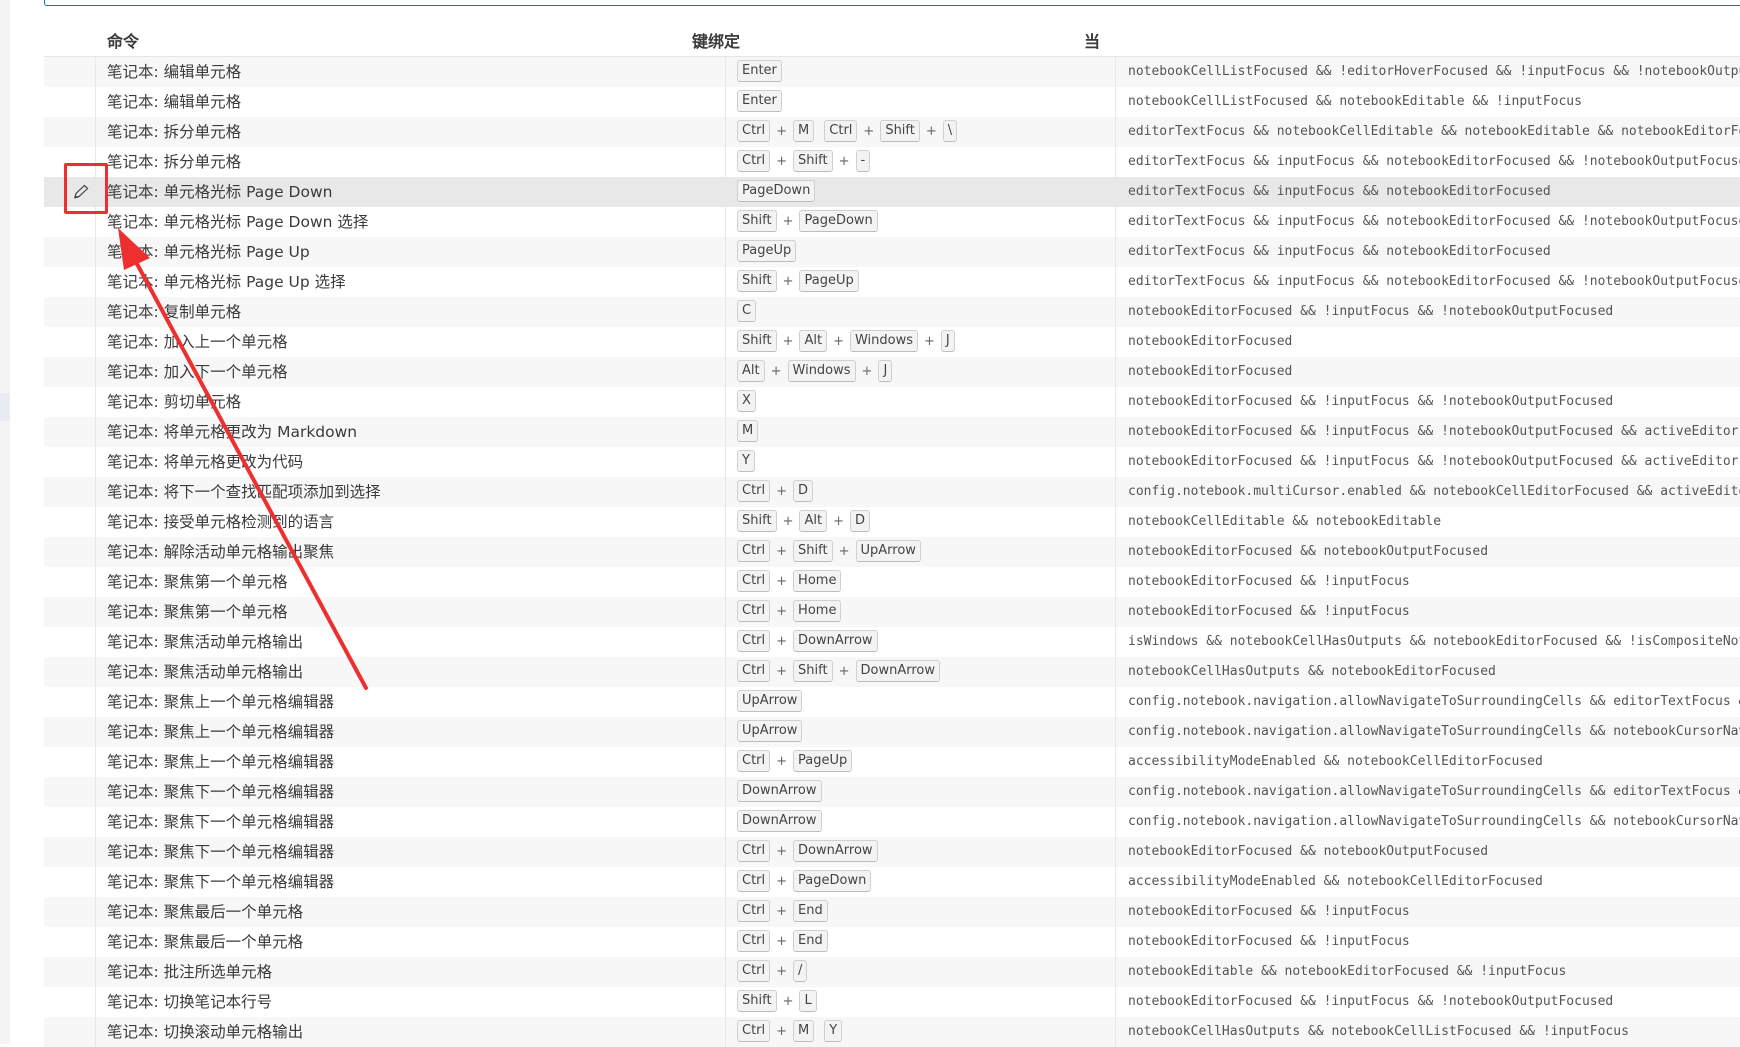  Describe the element at coordinates (921, 912) in the screenshot. I see `keybinding-cell: Ctrl + End` at that location.